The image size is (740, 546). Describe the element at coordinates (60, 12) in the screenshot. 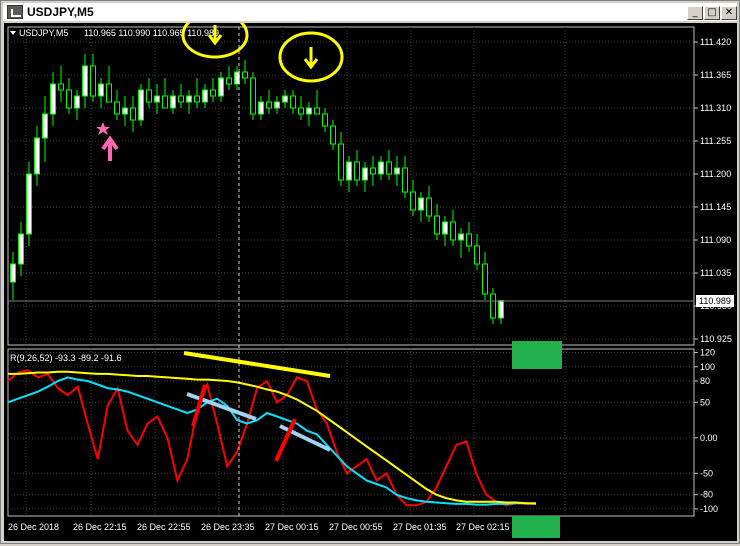

I see `window-title: USDJPY,M5` at that location.